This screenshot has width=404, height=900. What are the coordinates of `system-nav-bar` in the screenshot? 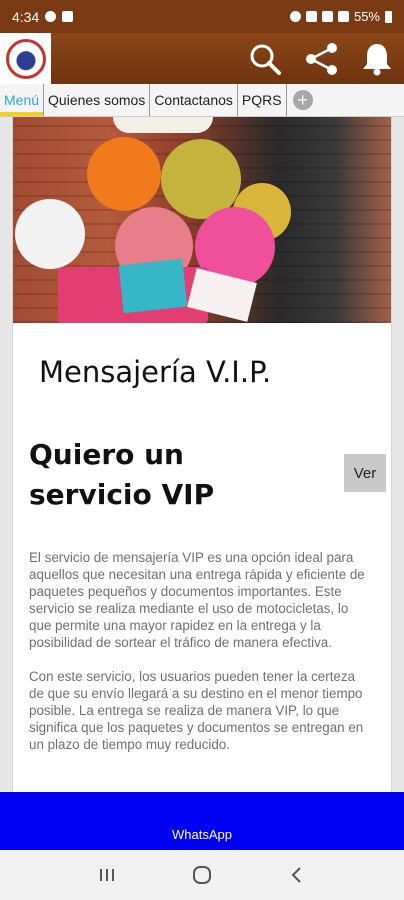 It's located at (202, 875).